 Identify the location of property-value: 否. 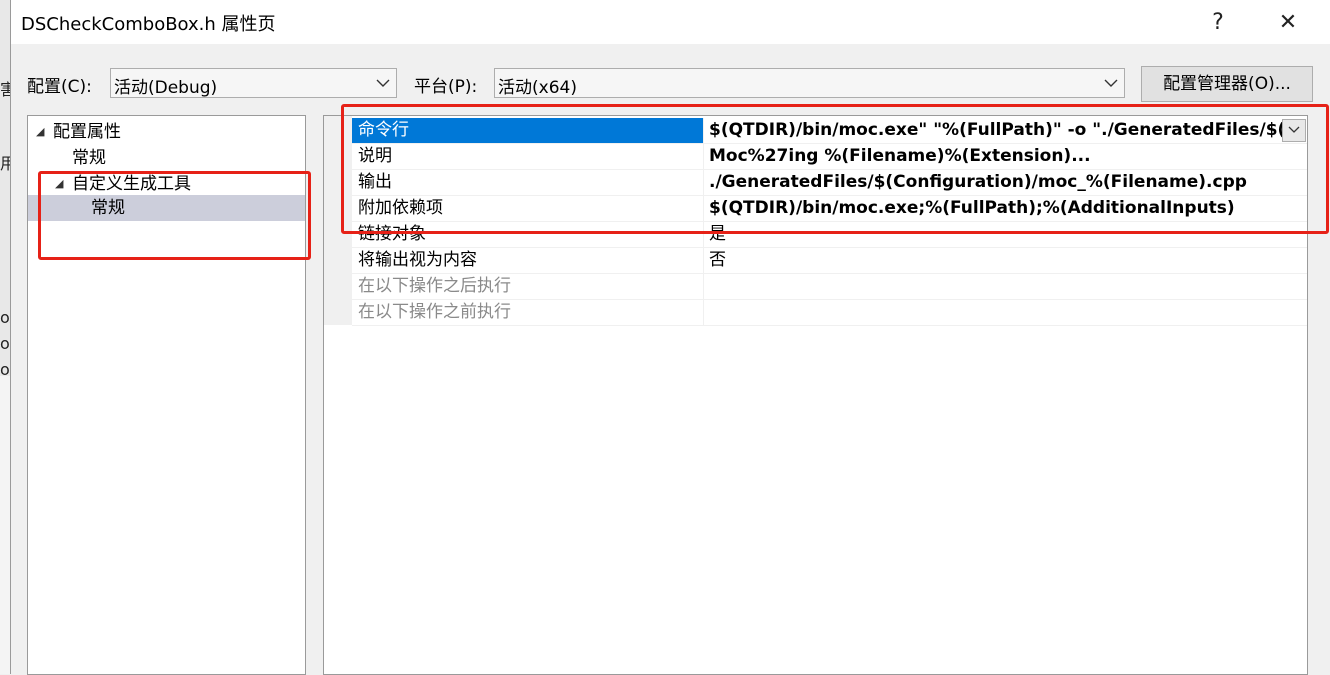
(995, 260).